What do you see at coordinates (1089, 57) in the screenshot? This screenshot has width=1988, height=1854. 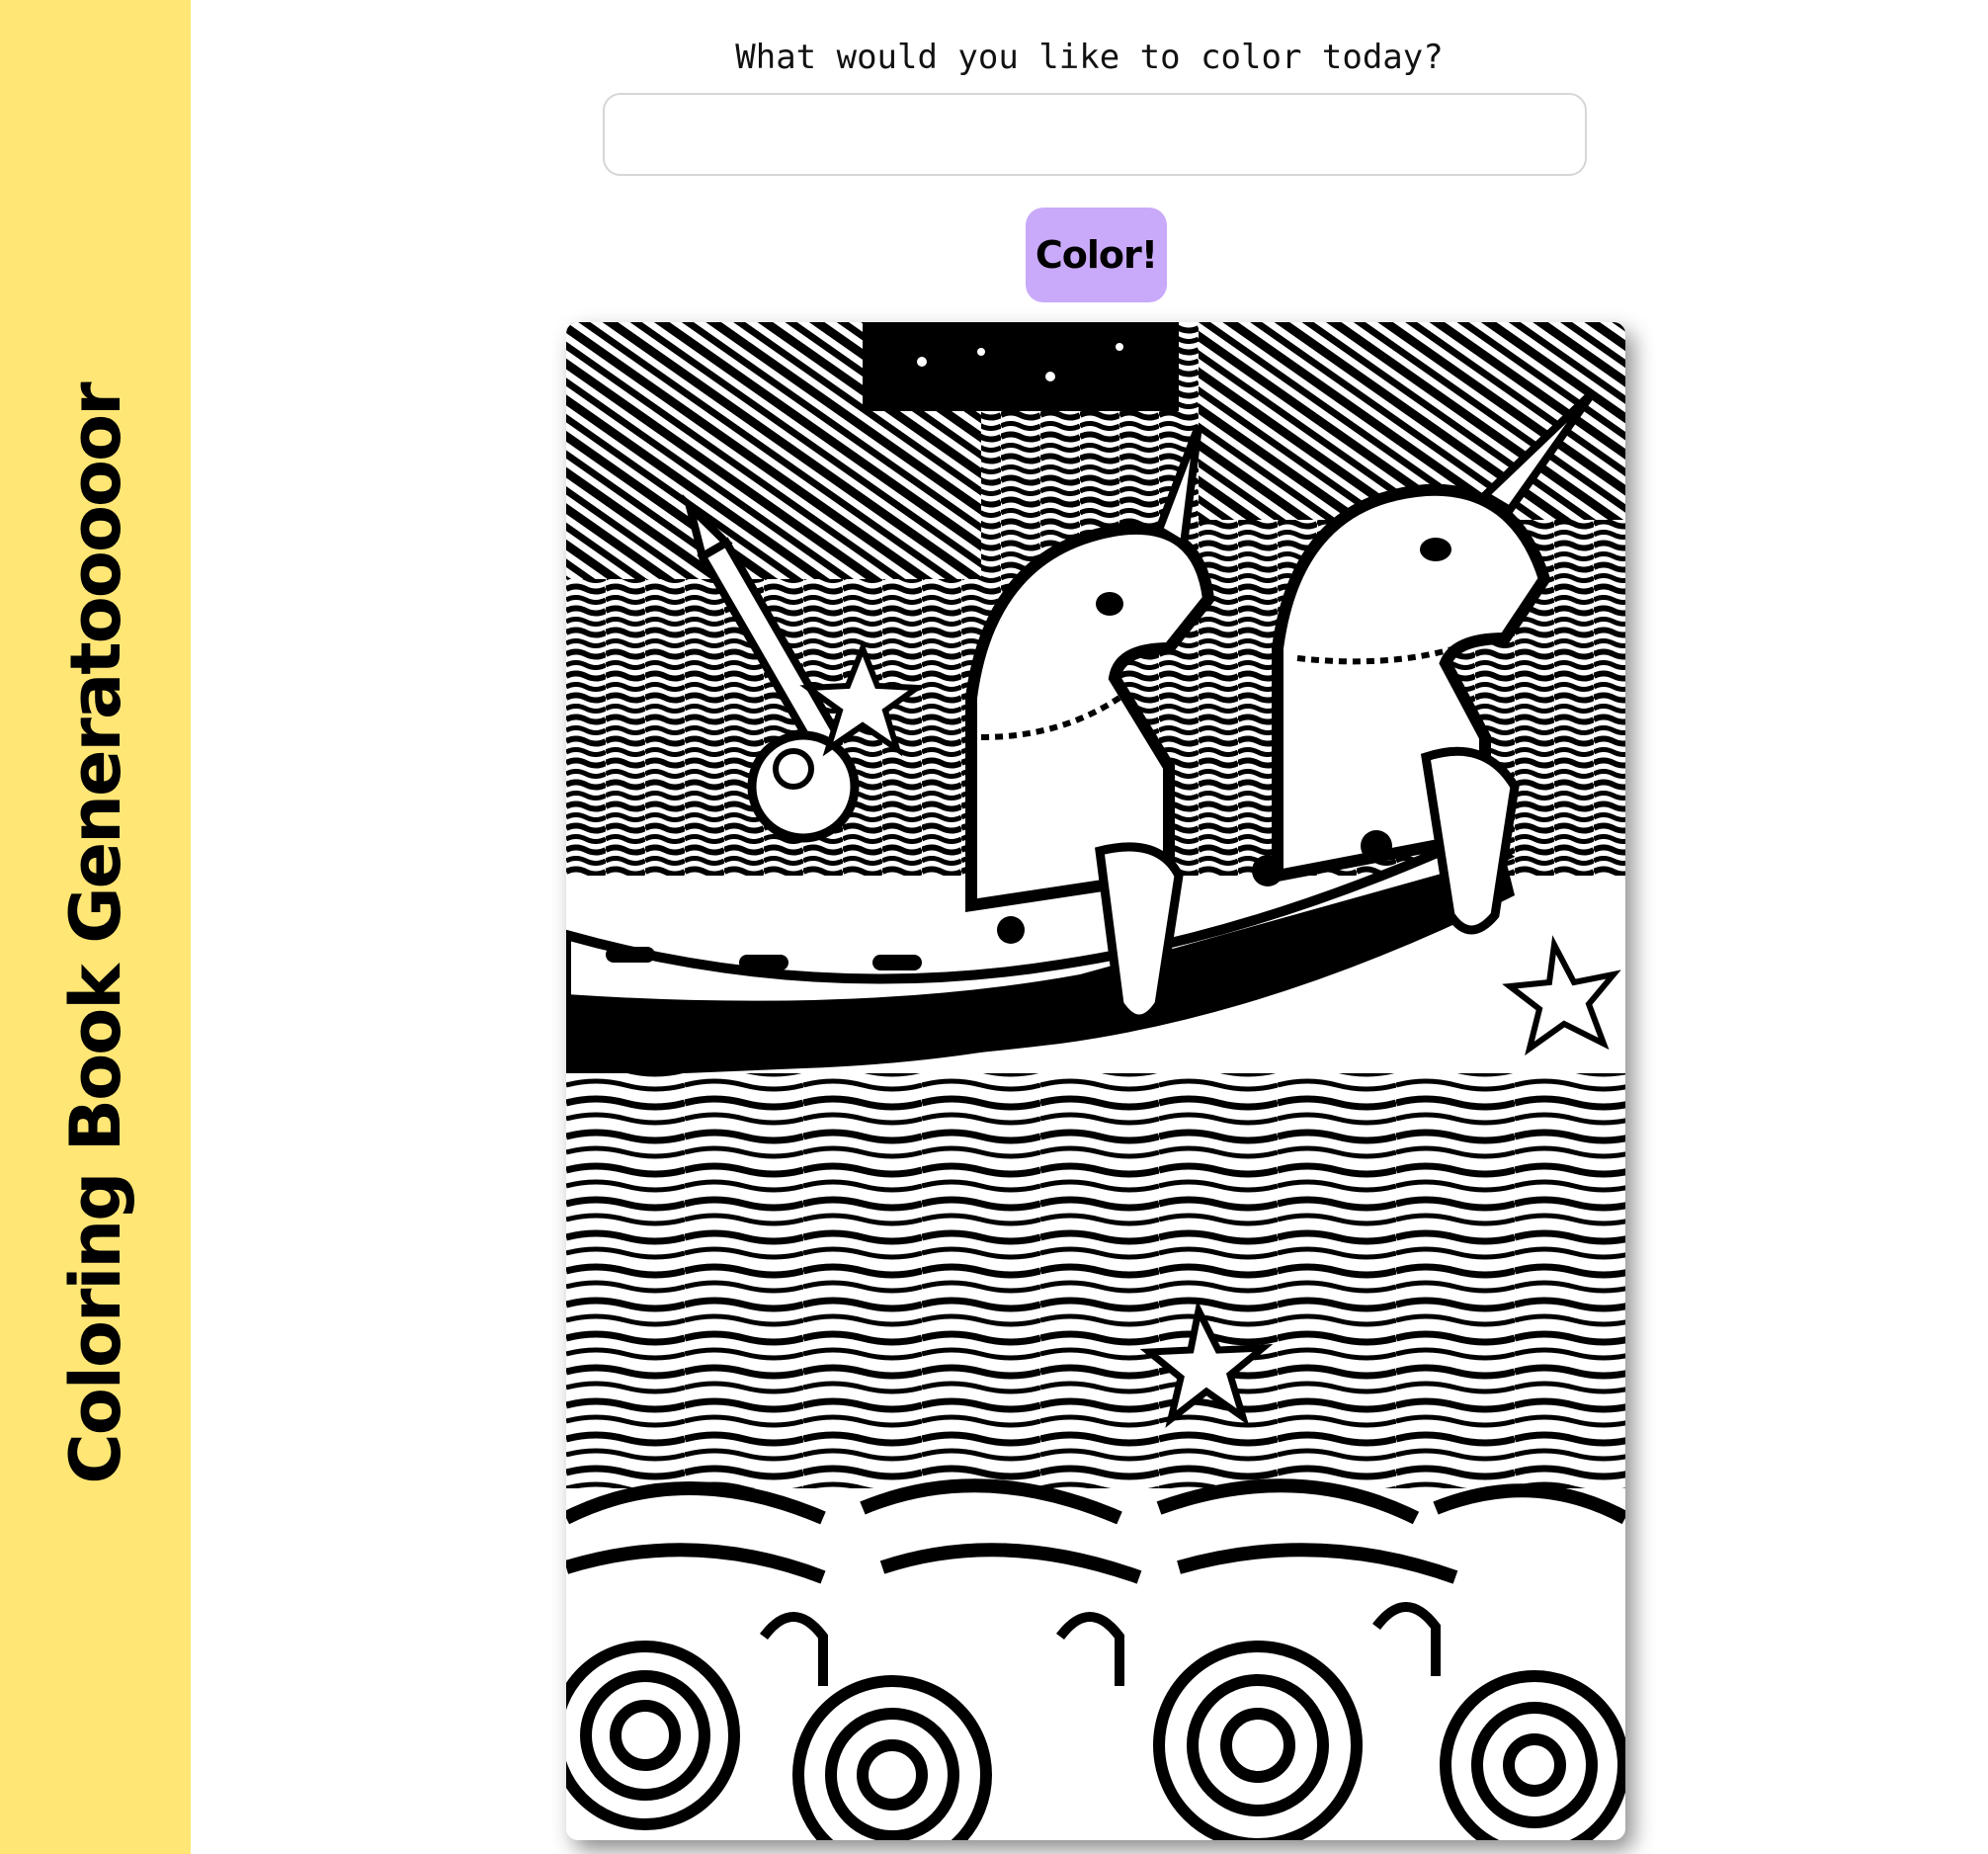 I see `prompt-label: What would you like to color today?` at bounding box center [1089, 57].